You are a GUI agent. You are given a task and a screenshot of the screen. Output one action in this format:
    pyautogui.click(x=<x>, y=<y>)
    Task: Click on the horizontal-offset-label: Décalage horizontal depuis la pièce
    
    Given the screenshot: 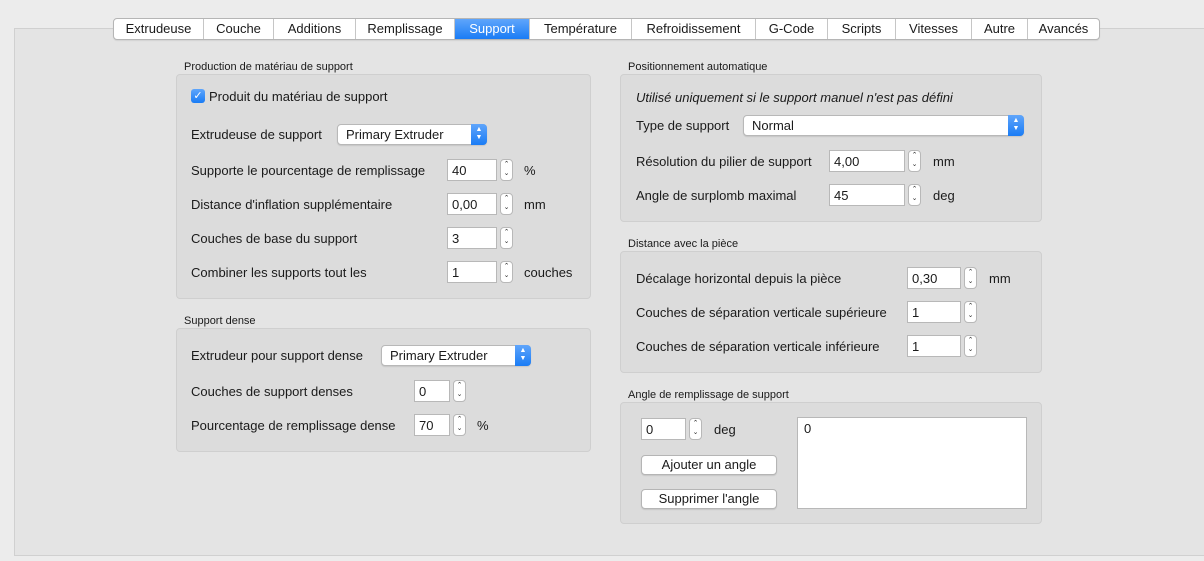 What is the action you would take?
    pyautogui.click(x=739, y=278)
    